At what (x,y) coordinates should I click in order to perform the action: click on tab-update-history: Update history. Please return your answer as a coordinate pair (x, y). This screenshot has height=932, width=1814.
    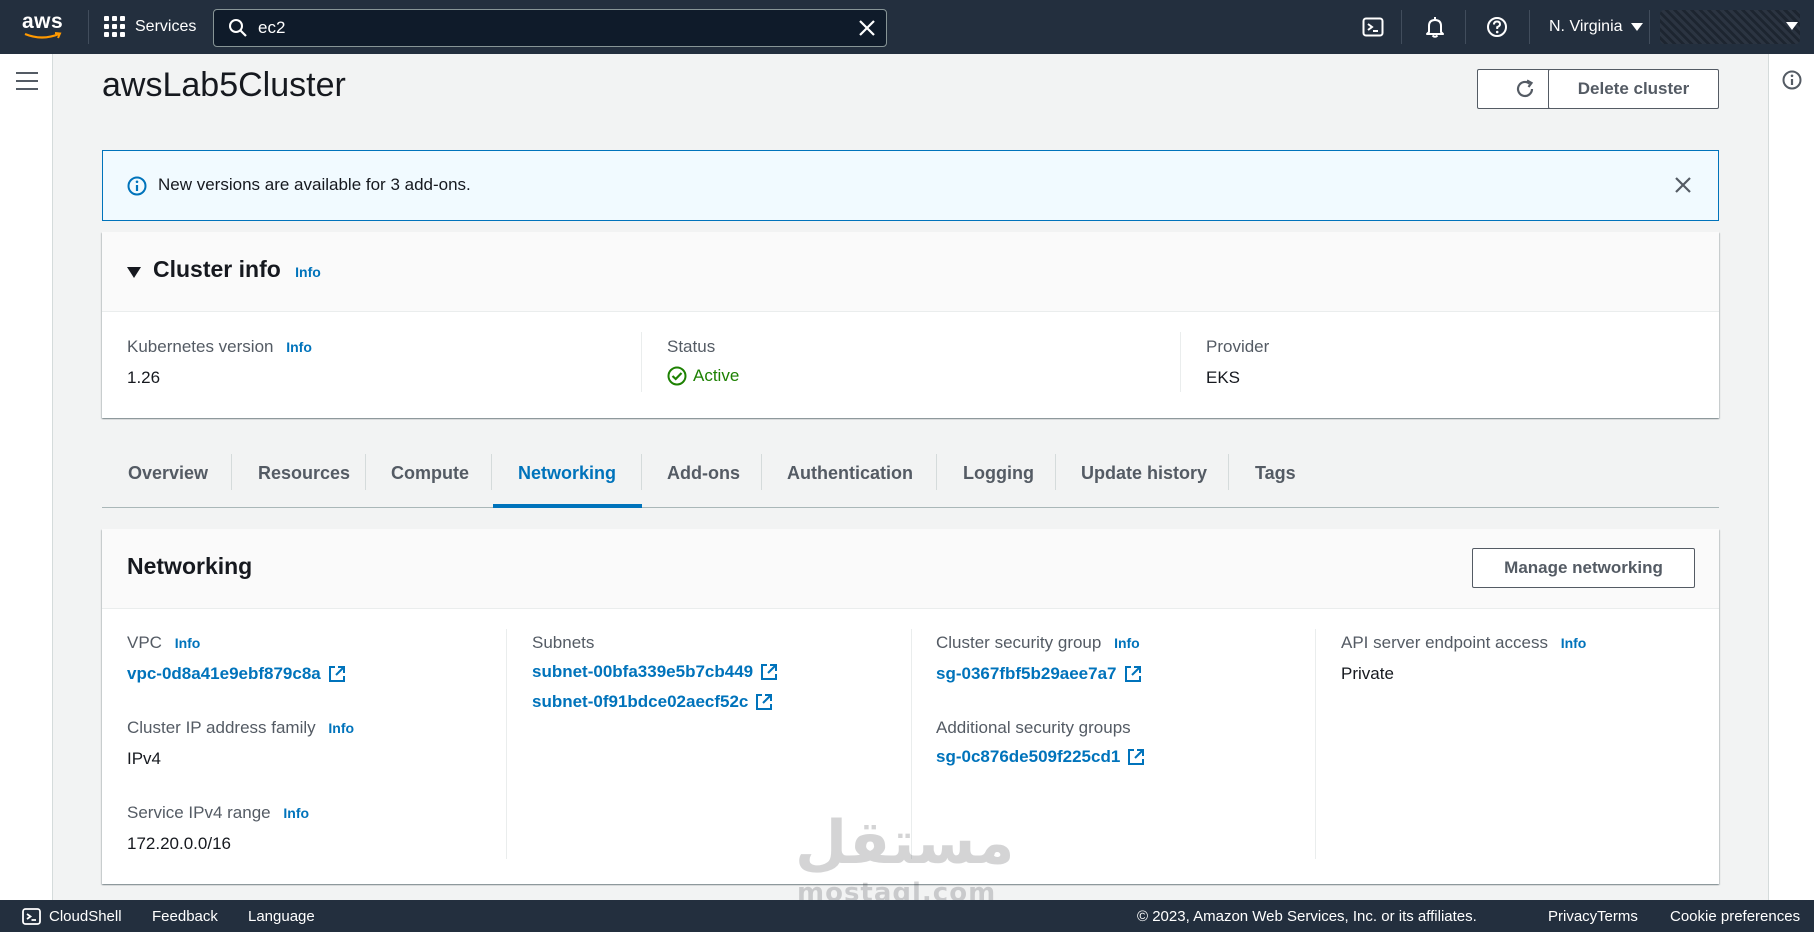
    Looking at the image, I should click on (1144, 473).